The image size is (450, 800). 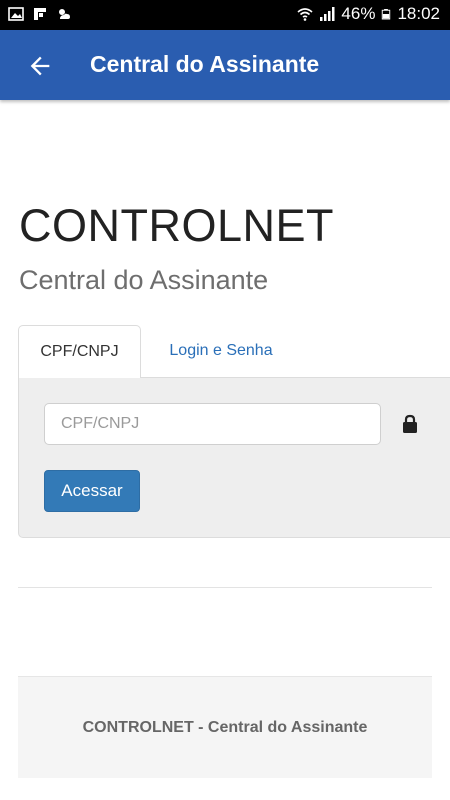 I want to click on flipboard-icon, so click(x=40, y=14).